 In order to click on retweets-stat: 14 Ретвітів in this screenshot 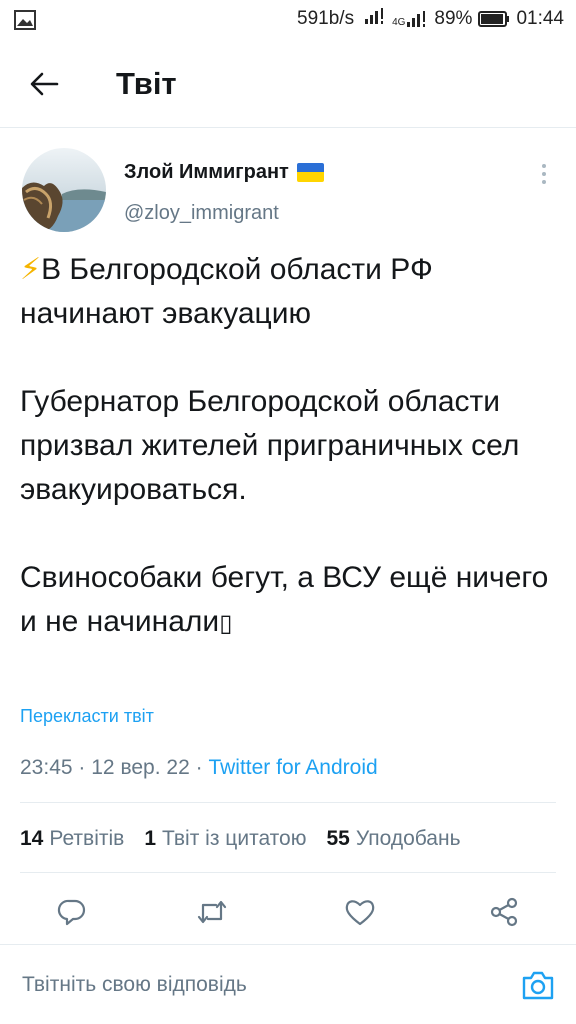, I will do `click(72, 839)`.